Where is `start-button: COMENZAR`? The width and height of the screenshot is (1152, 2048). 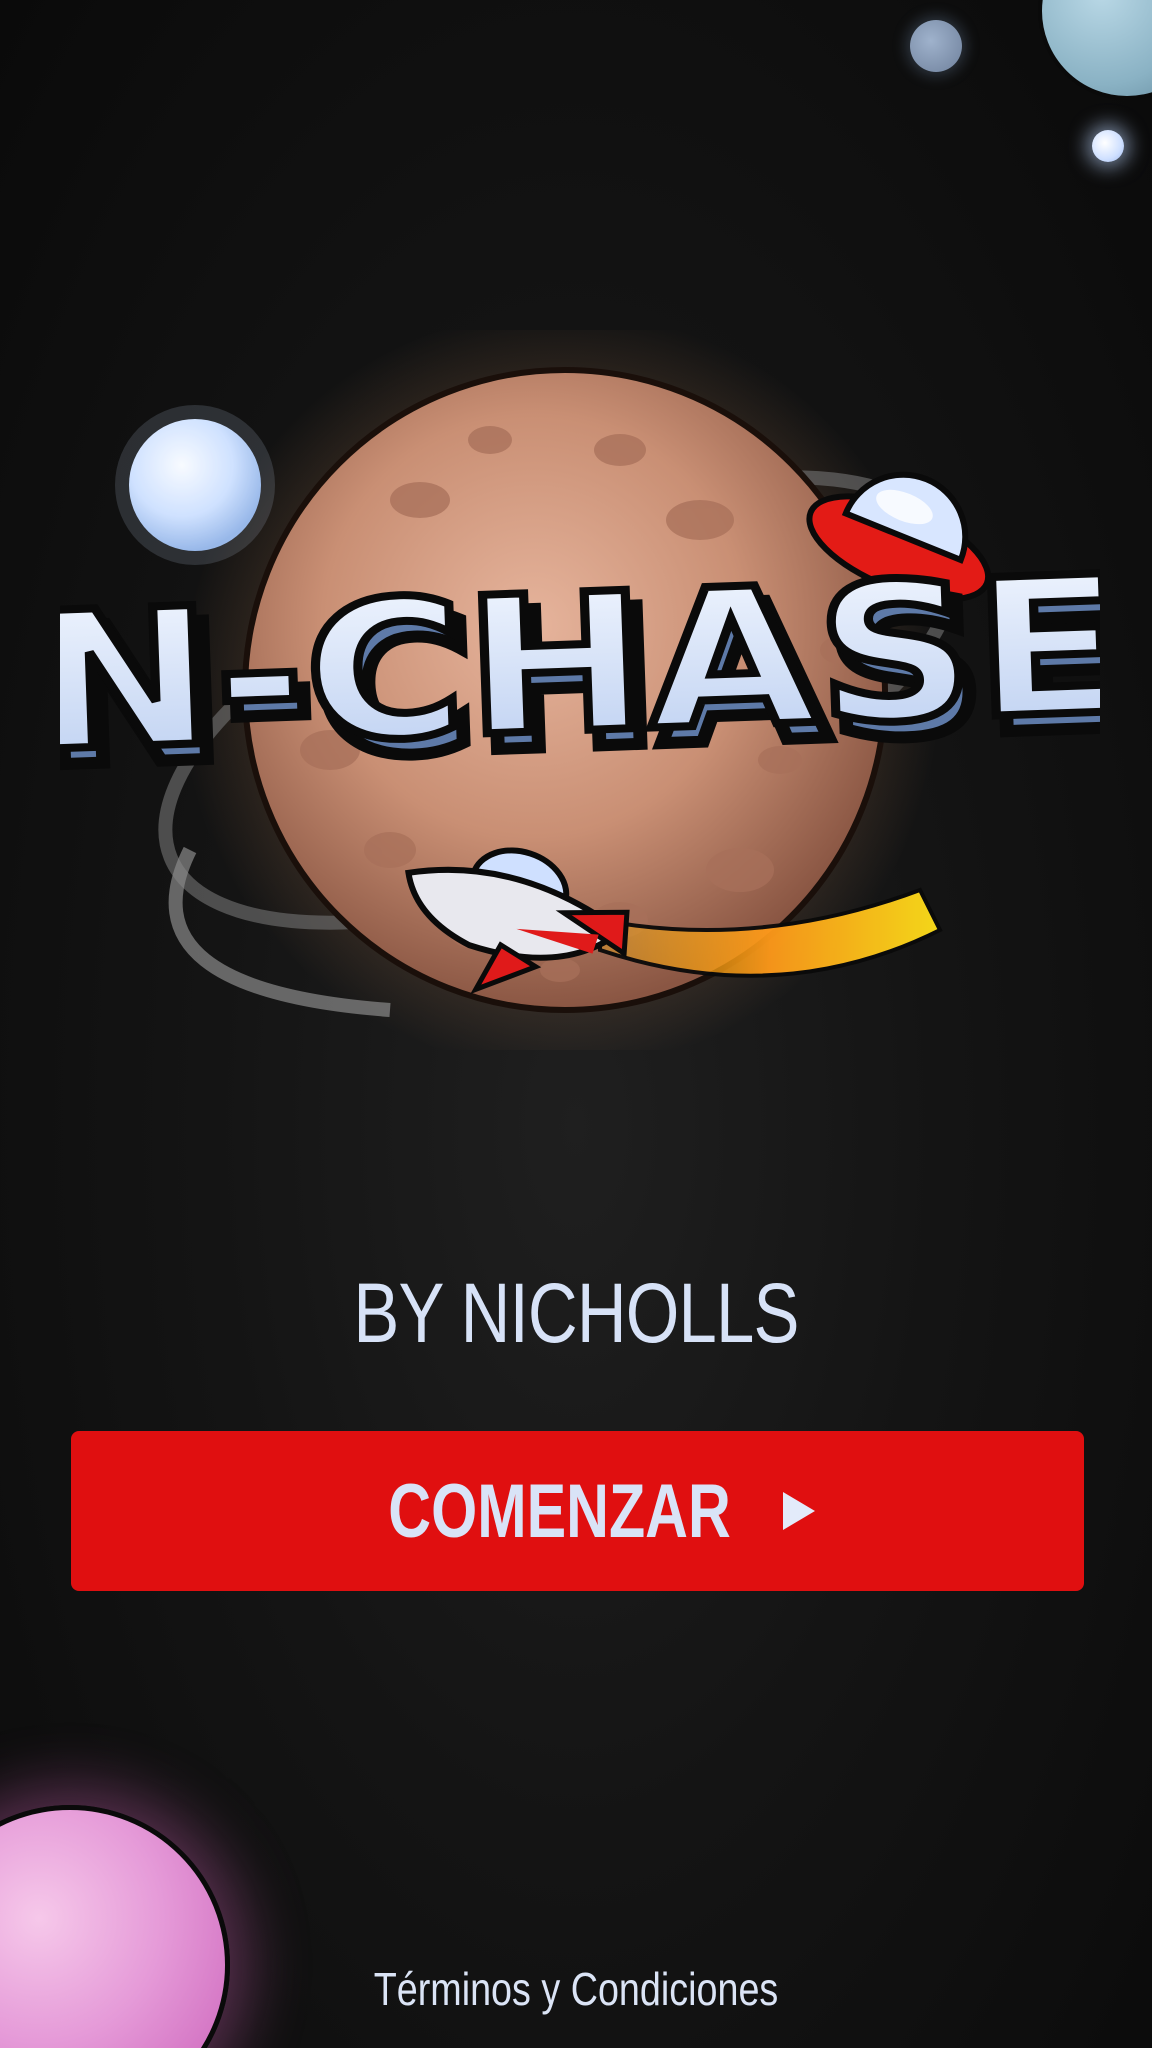
start-button: COMENZAR is located at coordinates (577, 1511).